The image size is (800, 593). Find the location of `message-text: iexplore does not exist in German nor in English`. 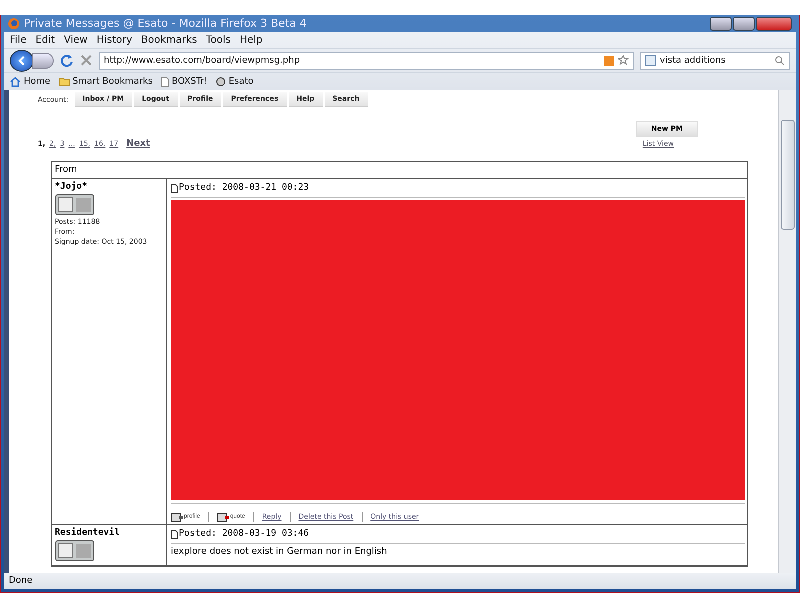

message-text: iexplore does not exist in German nor in English is located at coordinates (279, 552).